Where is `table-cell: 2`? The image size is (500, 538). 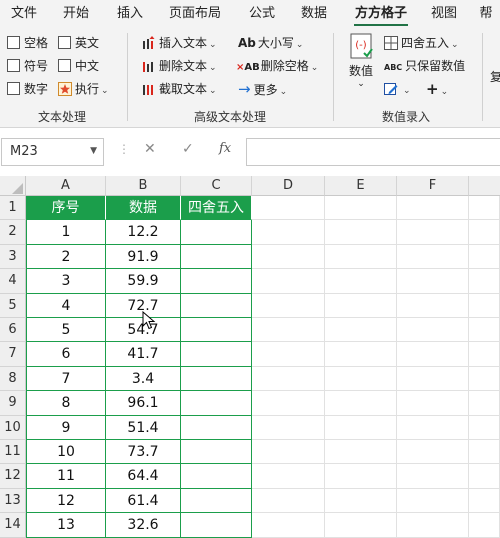
table-cell: 2 is located at coordinates (66, 257).